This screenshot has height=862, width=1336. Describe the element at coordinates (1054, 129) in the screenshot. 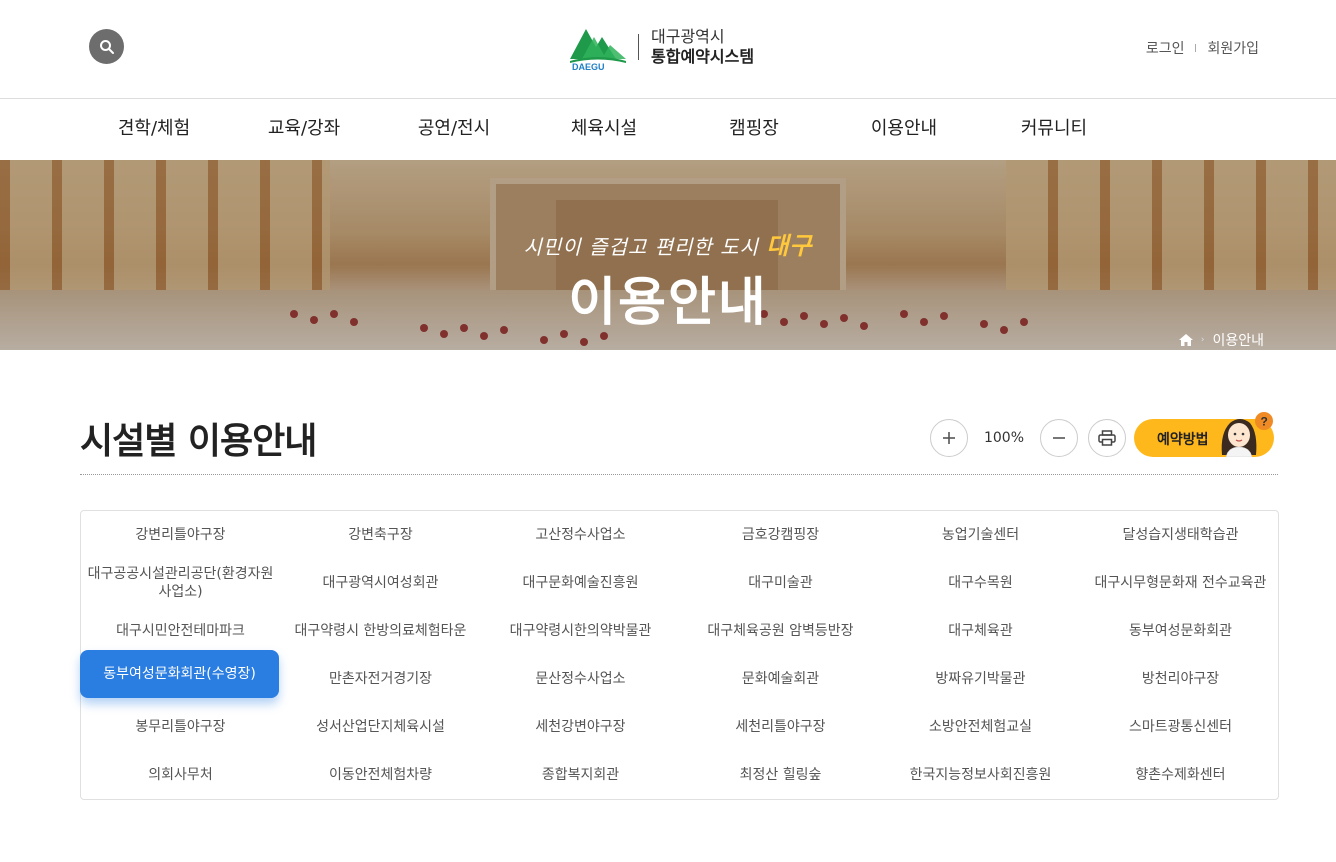

I see `nav-community: 커뮤니티` at that location.